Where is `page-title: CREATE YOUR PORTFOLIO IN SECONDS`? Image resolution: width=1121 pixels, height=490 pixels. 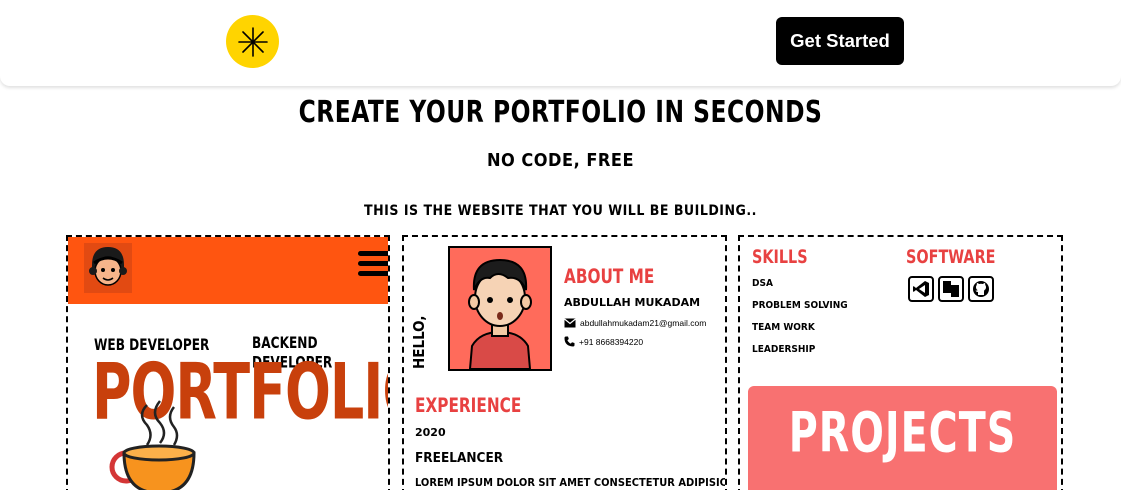
page-title: CREATE YOUR PORTFOLIO IN SECONDS is located at coordinates (560, 113).